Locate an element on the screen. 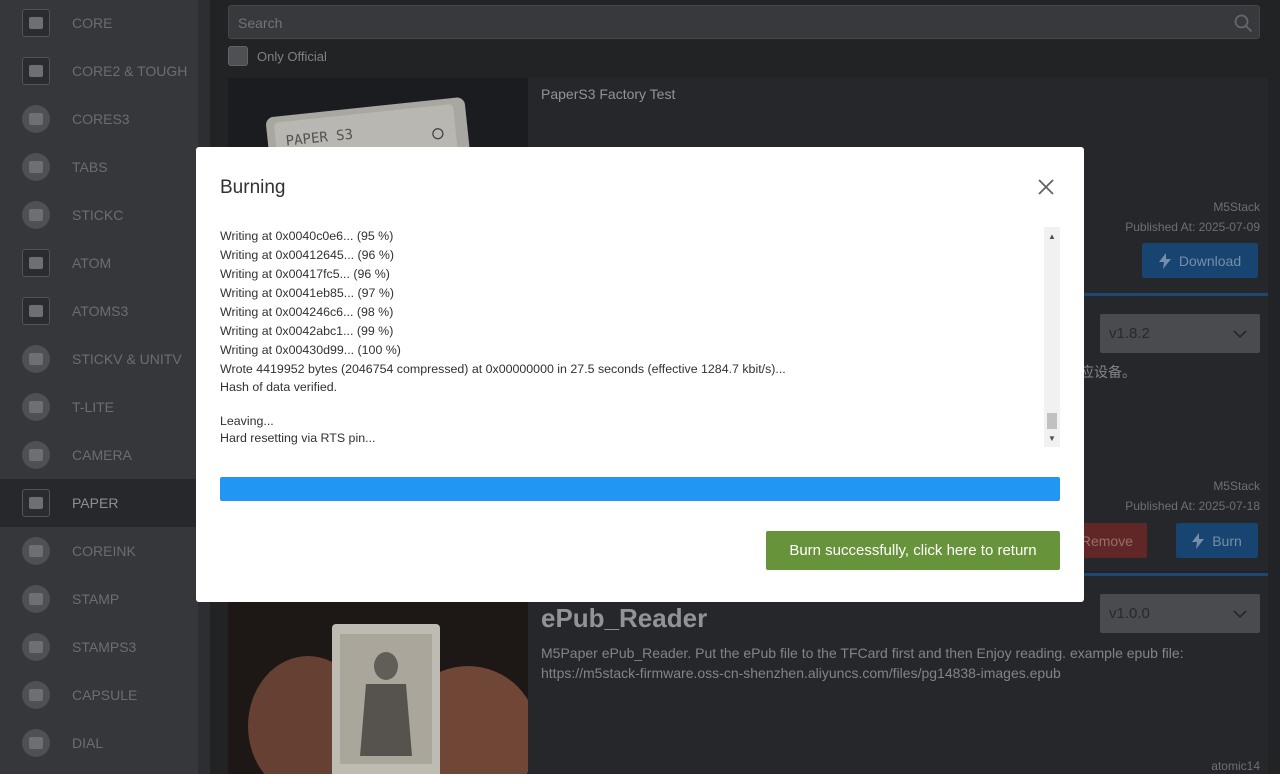  log-line: Hash of data verified. is located at coordinates (279, 387).